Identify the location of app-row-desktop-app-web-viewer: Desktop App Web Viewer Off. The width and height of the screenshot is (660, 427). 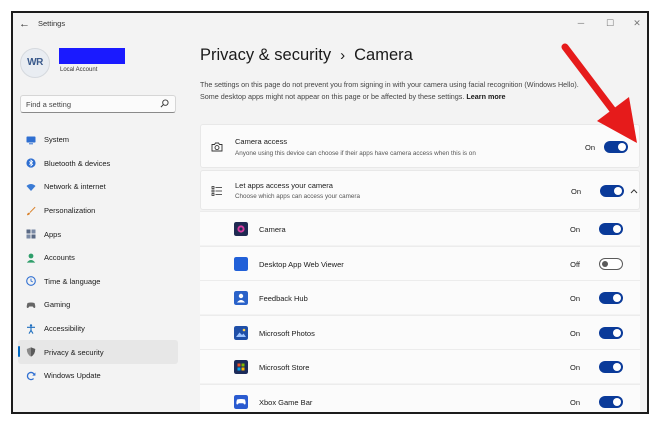
(420, 262).